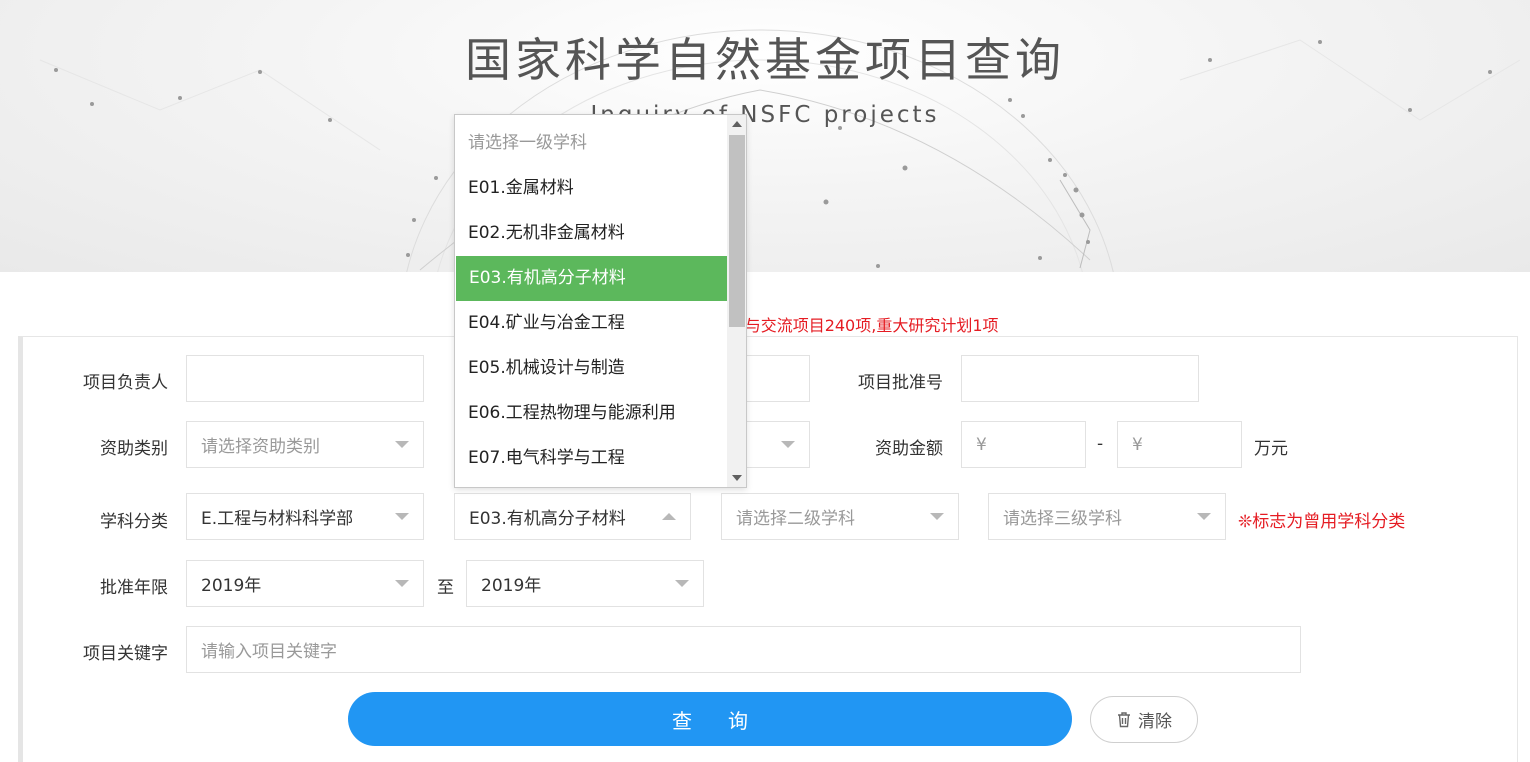 The height and width of the screenshot is (762, 1530). I want to click on year-from-value: 2019年, so click(231, 586).